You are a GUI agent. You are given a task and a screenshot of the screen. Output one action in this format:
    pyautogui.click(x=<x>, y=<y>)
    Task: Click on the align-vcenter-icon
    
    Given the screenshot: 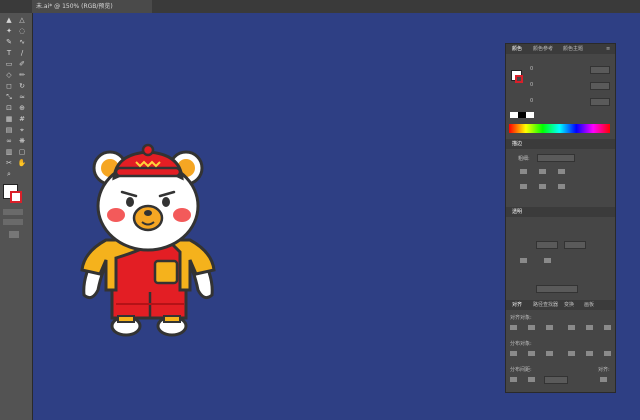 What is the action you would take?
    pyautogui.click(x=589, y=327)
    